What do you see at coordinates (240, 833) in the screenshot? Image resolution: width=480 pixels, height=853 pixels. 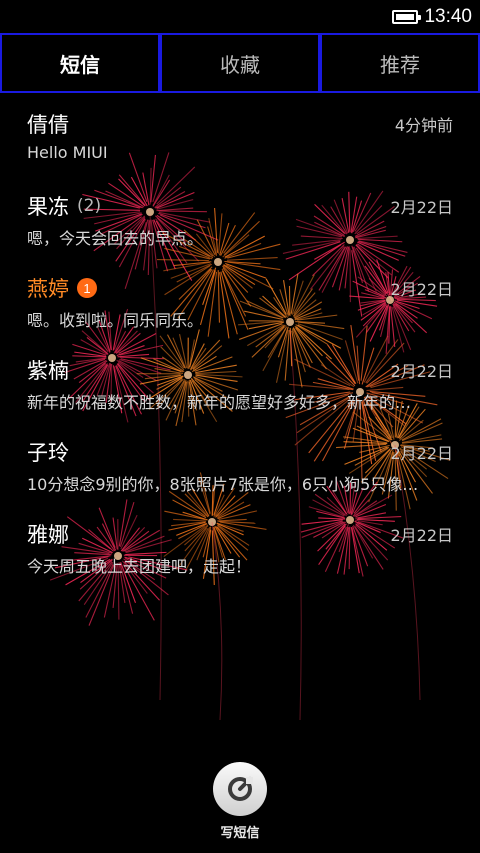 I see `compose-label: 写短信` at bounding box center [240, 833].